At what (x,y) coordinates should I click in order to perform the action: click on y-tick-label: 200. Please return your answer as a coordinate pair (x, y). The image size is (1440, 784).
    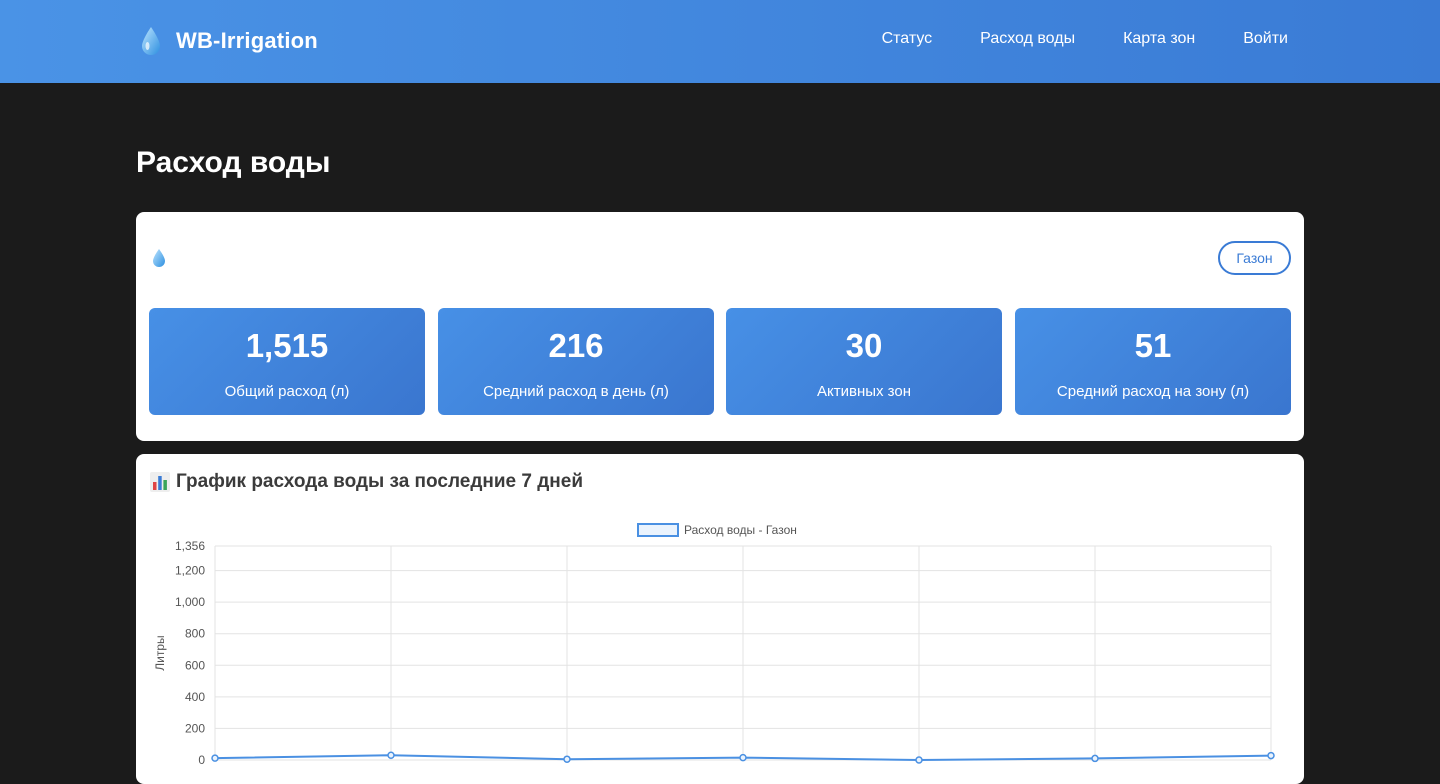
    Looking at the image, I should click on (195, 728).